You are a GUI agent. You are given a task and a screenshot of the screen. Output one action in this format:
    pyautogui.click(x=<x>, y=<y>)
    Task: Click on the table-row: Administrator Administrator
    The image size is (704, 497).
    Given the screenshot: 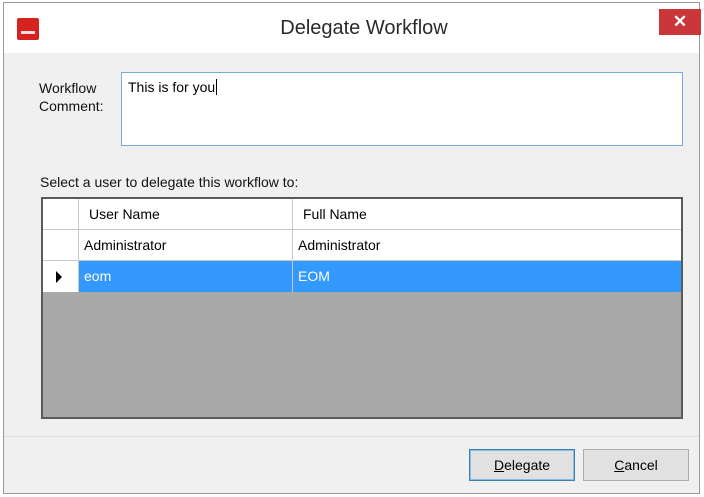 What is the action you would take?
    pyautogui.click(x=362, y=245)
    